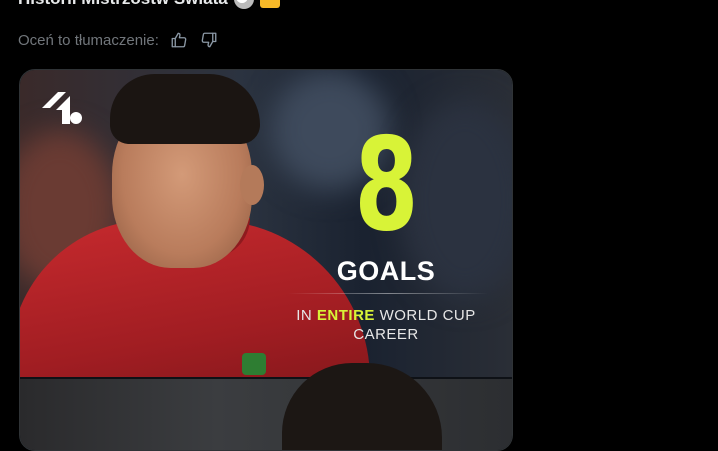 Image resolution: width=718 pixels, height=451 pixels. I want to click on stat-number: 8, so click(386, 185).